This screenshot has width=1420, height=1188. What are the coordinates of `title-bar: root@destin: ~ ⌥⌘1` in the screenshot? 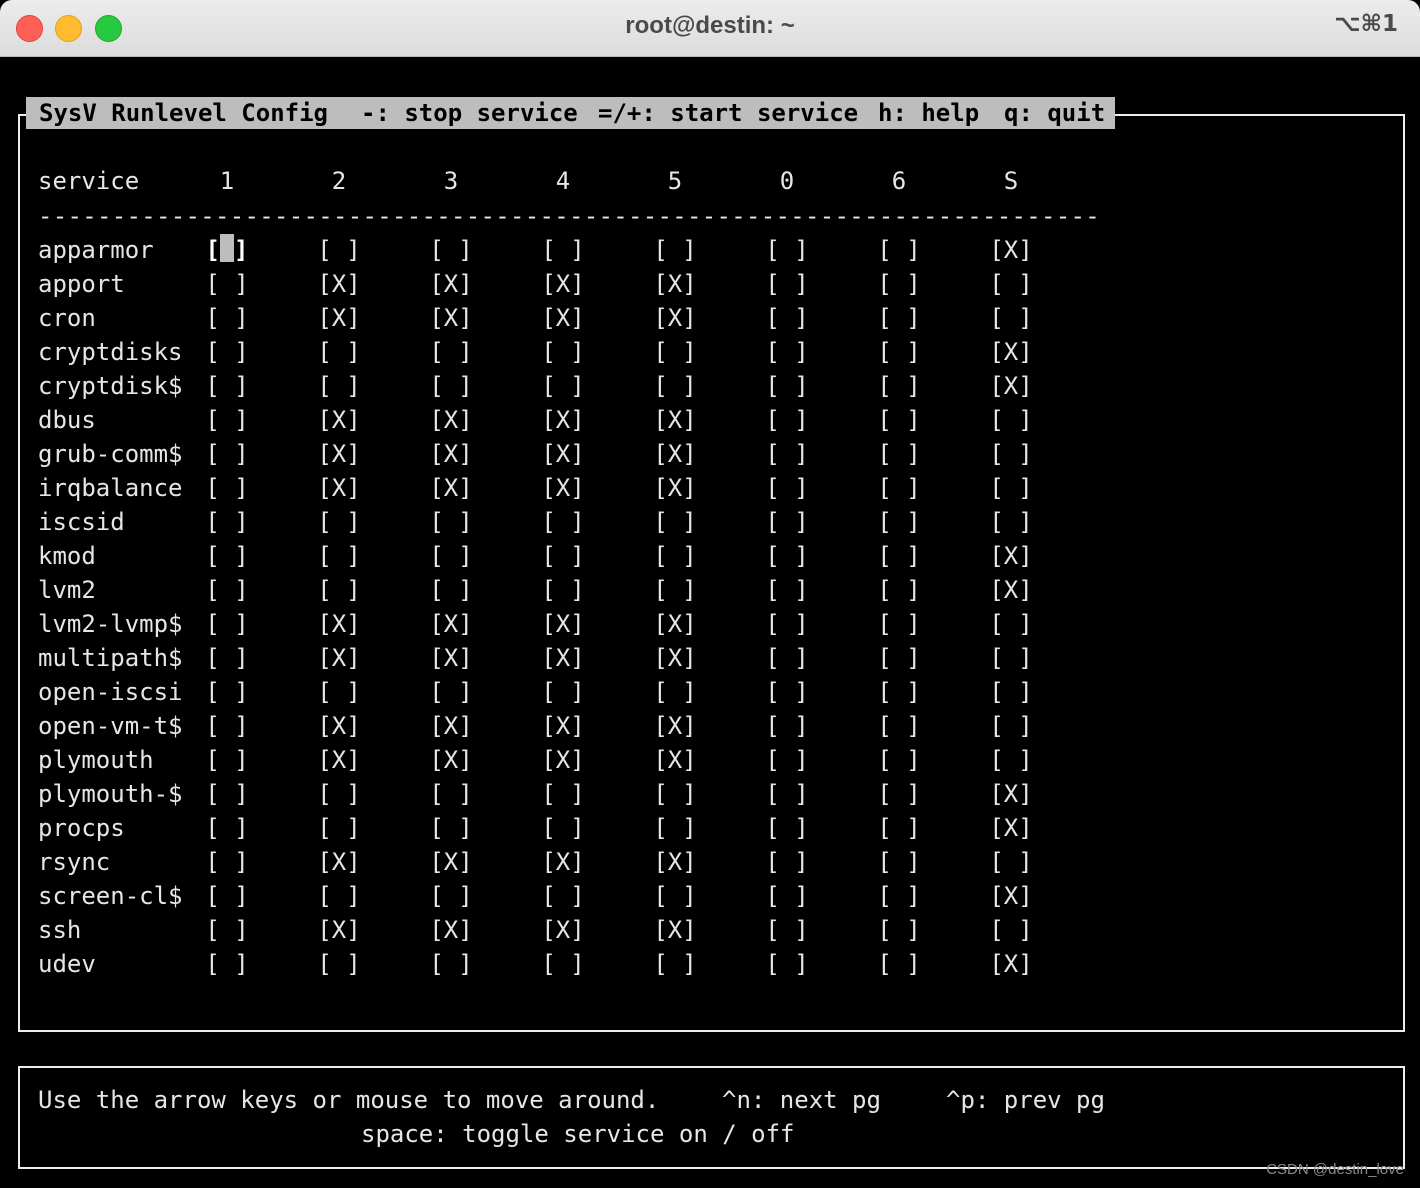 It's located at (710, 28).